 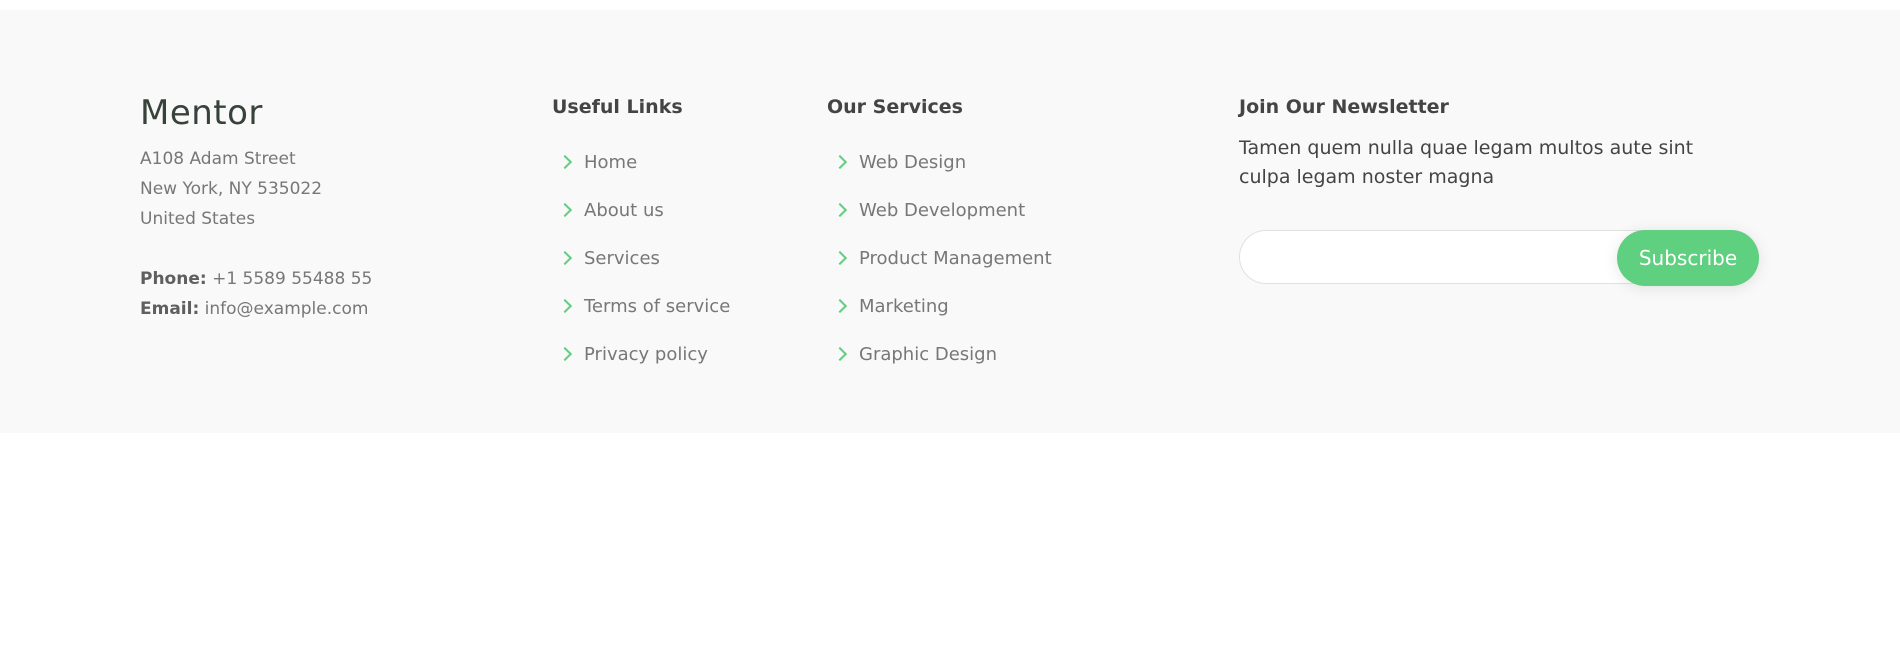 I want to click on newsletter-form: Subscribe, so click(x=1499, y=258).